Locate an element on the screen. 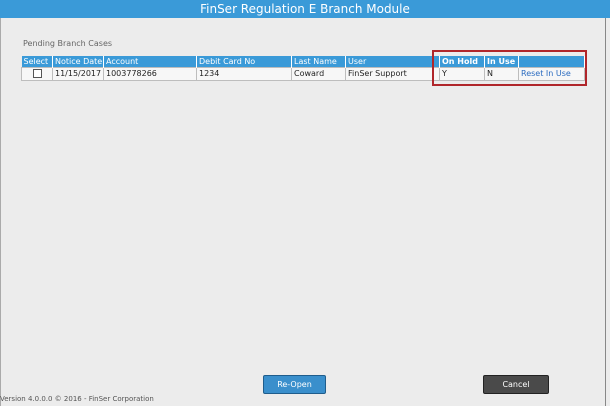  cell-notice-date: 11/15/2017 is located at coordinates (78, 74).